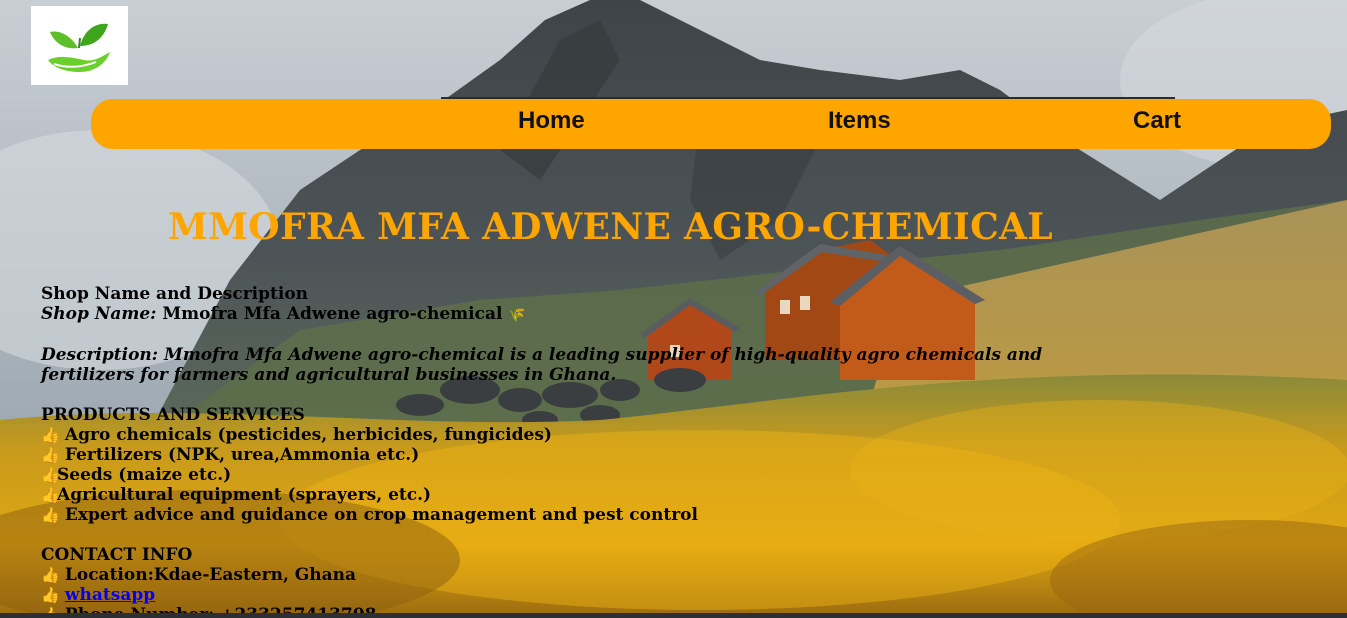 The width and height of the screenshot is (1347, 618). What do you see at coordinates (581, 595) in the screenshot?
I see `whatsapp-line: 👍 whatsapp` at bounding box center [581, 595].